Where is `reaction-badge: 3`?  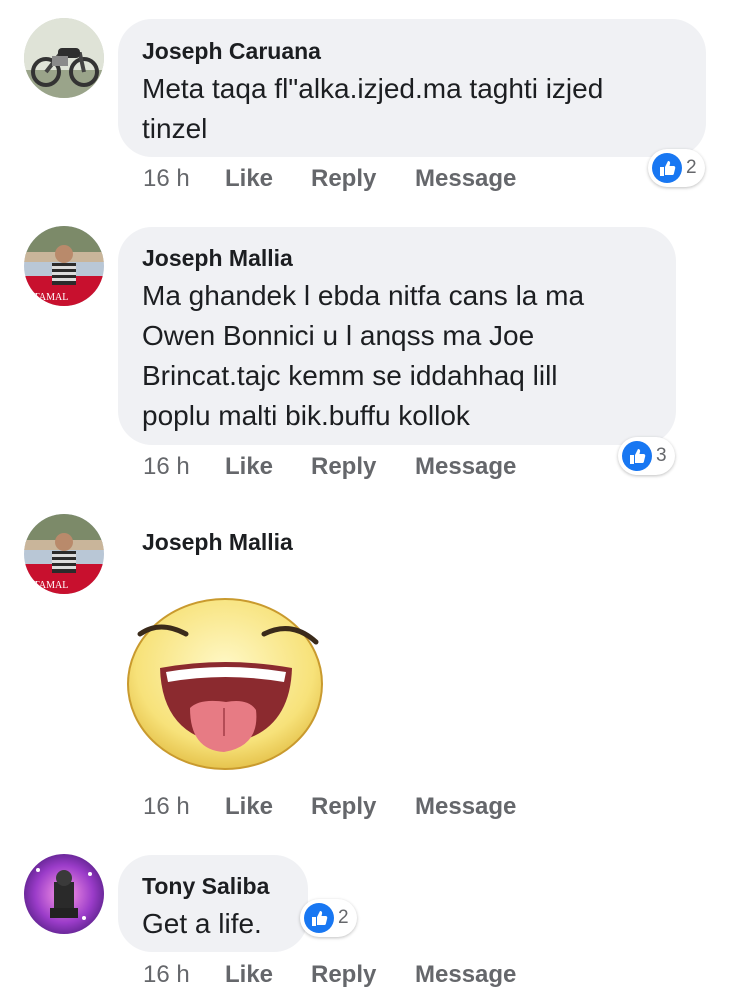
reaction-badge: 3 is located at coordinates (646, 456).